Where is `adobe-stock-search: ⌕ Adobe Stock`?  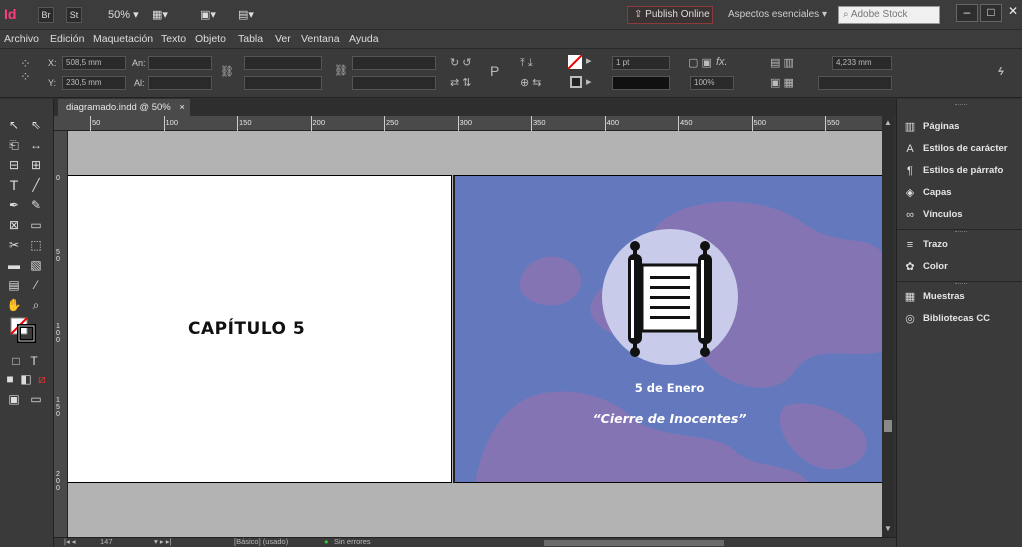 adobe-stock-search: ⌕ Adobe Stock is located at coordinates (889, 15).